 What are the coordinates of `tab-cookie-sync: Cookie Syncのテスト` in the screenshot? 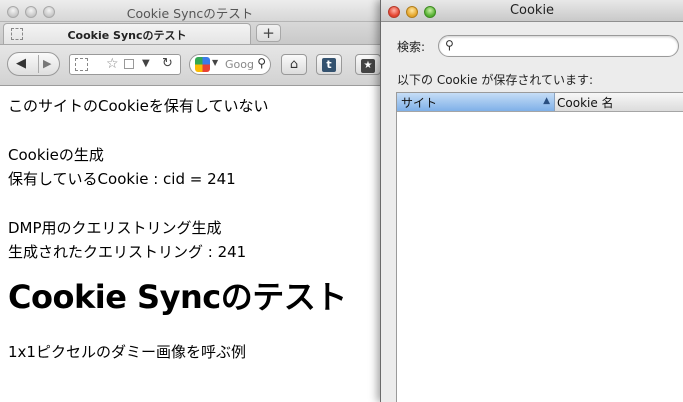 It's located at (127, 33).